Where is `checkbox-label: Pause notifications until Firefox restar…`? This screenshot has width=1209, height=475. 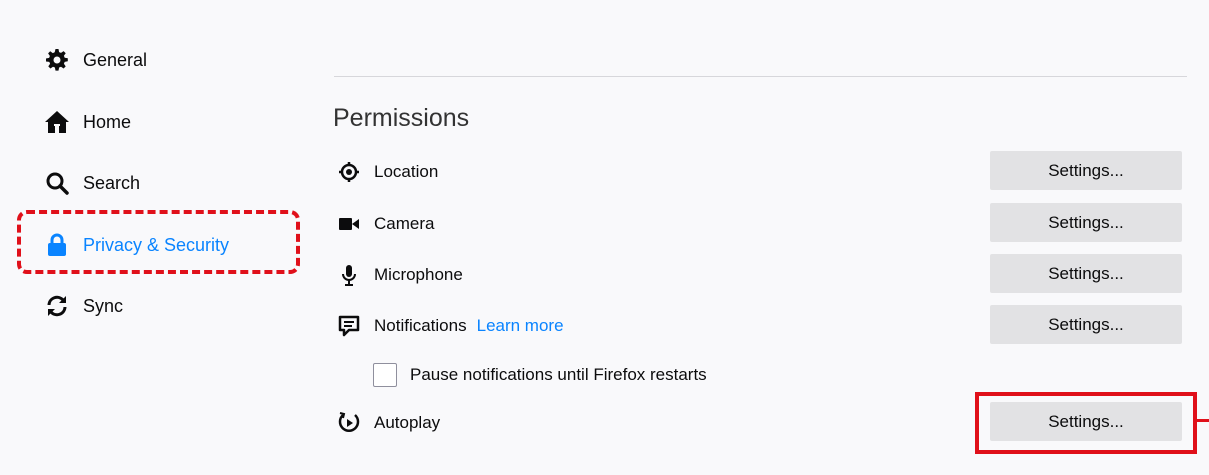 checkbox-label: Pause notifications until Firefox restar… is located at coordinates (558, 374).